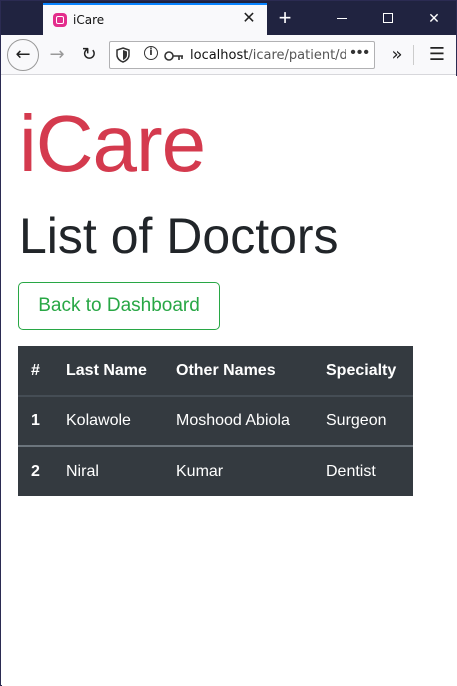  I want to click on tab-close-icon: ✕, so click(249, 19).